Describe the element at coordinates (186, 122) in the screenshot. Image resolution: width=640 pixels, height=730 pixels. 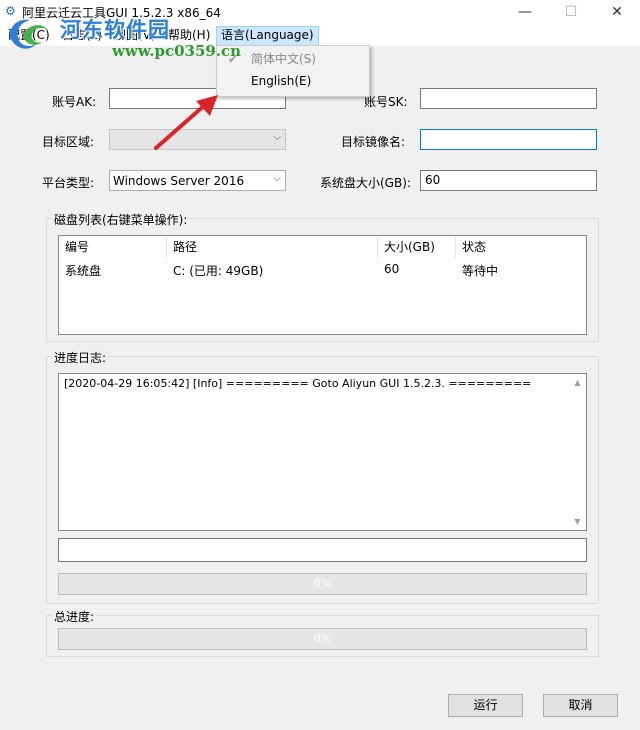
I see `annotation-arrow-icon` at that location.